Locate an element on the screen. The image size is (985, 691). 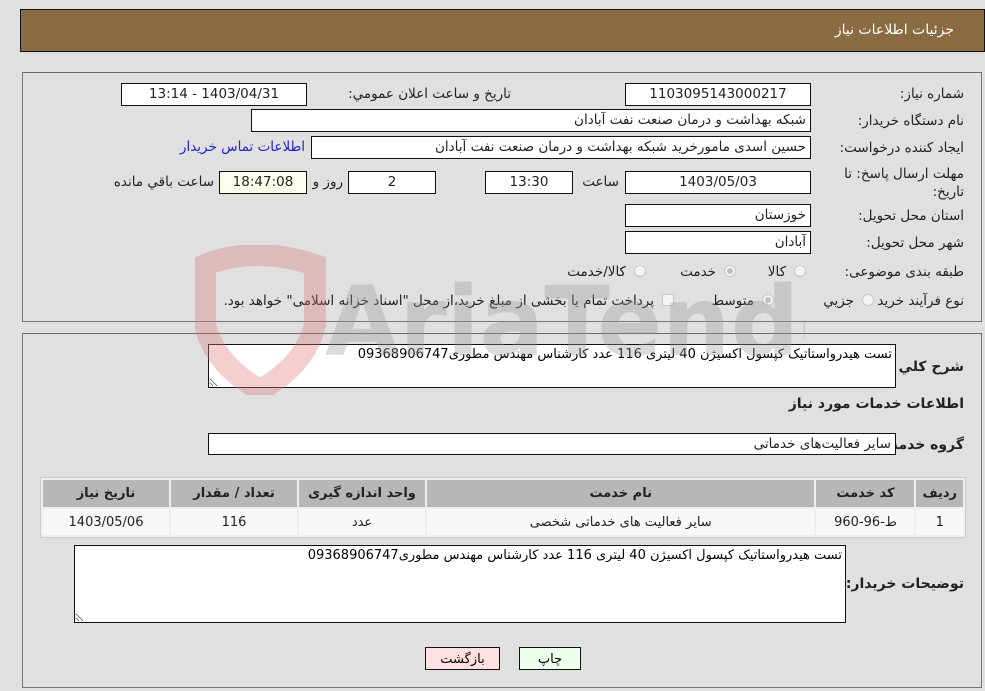
category-option-goods-service: کالا/خدمت is located at coordinates (596, 272).